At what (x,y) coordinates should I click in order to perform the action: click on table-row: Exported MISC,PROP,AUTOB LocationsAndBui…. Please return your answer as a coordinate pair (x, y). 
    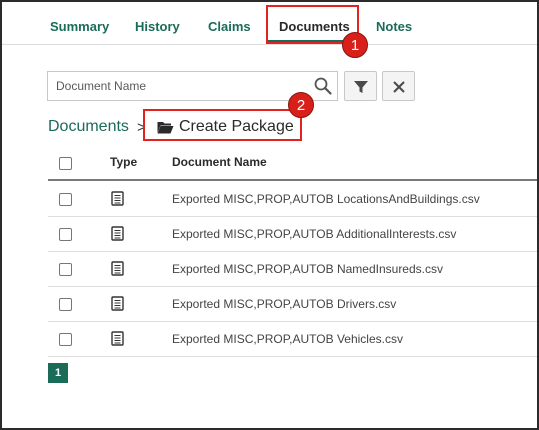
    Looking at the image, I should click on (292, 199).